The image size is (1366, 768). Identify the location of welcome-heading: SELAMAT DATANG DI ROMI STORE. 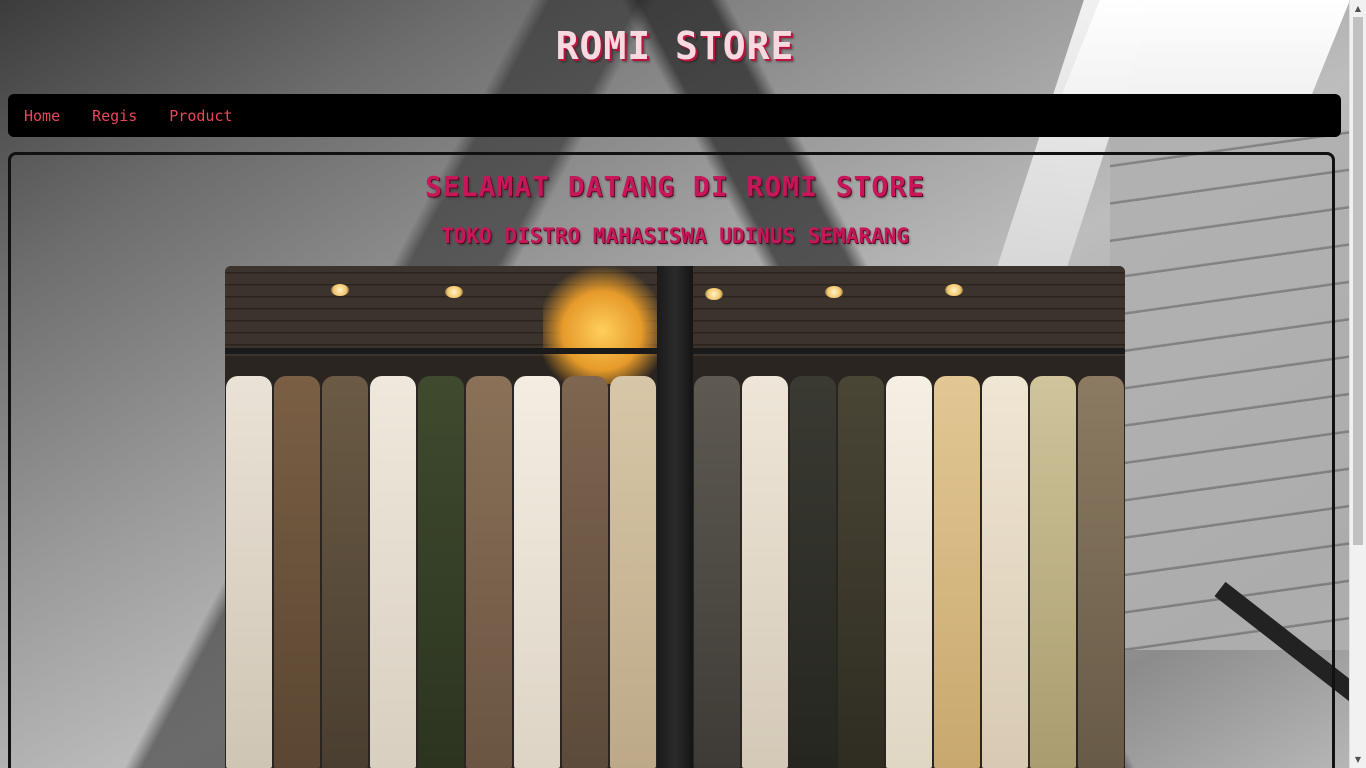
(674, 186).